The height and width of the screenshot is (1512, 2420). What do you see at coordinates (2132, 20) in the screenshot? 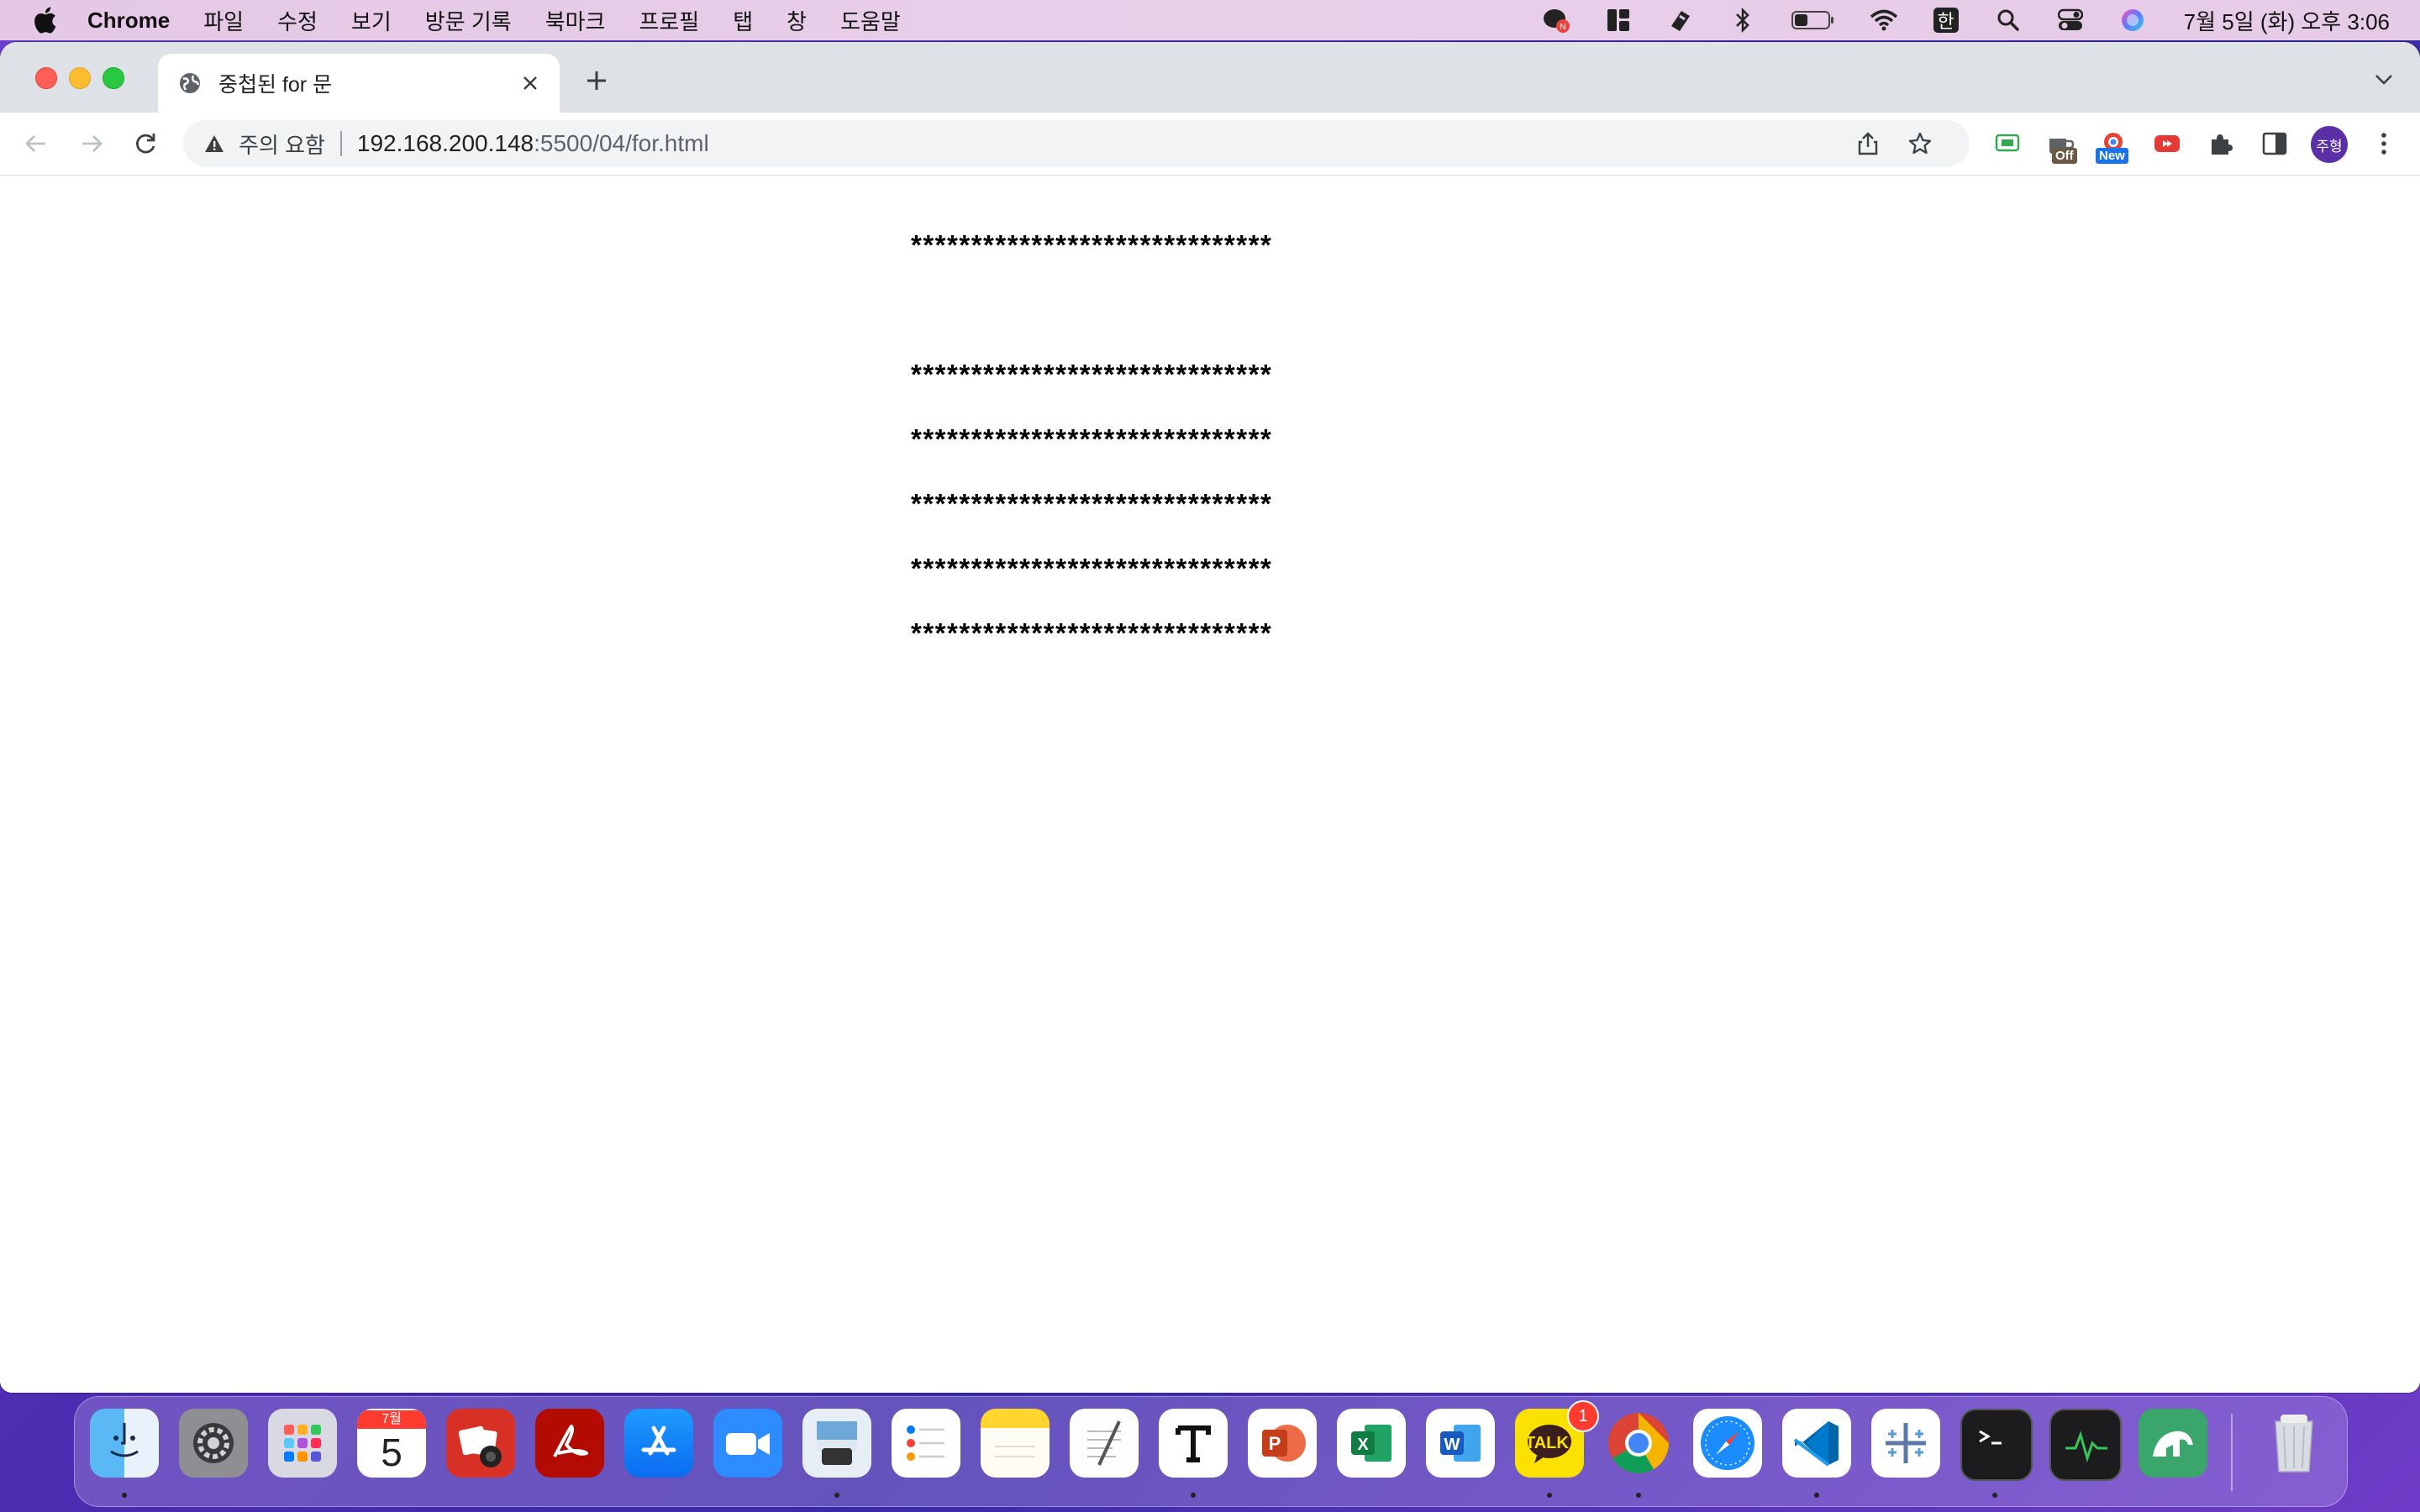
I see `siri-icon` at bounding box center [2132, 20].